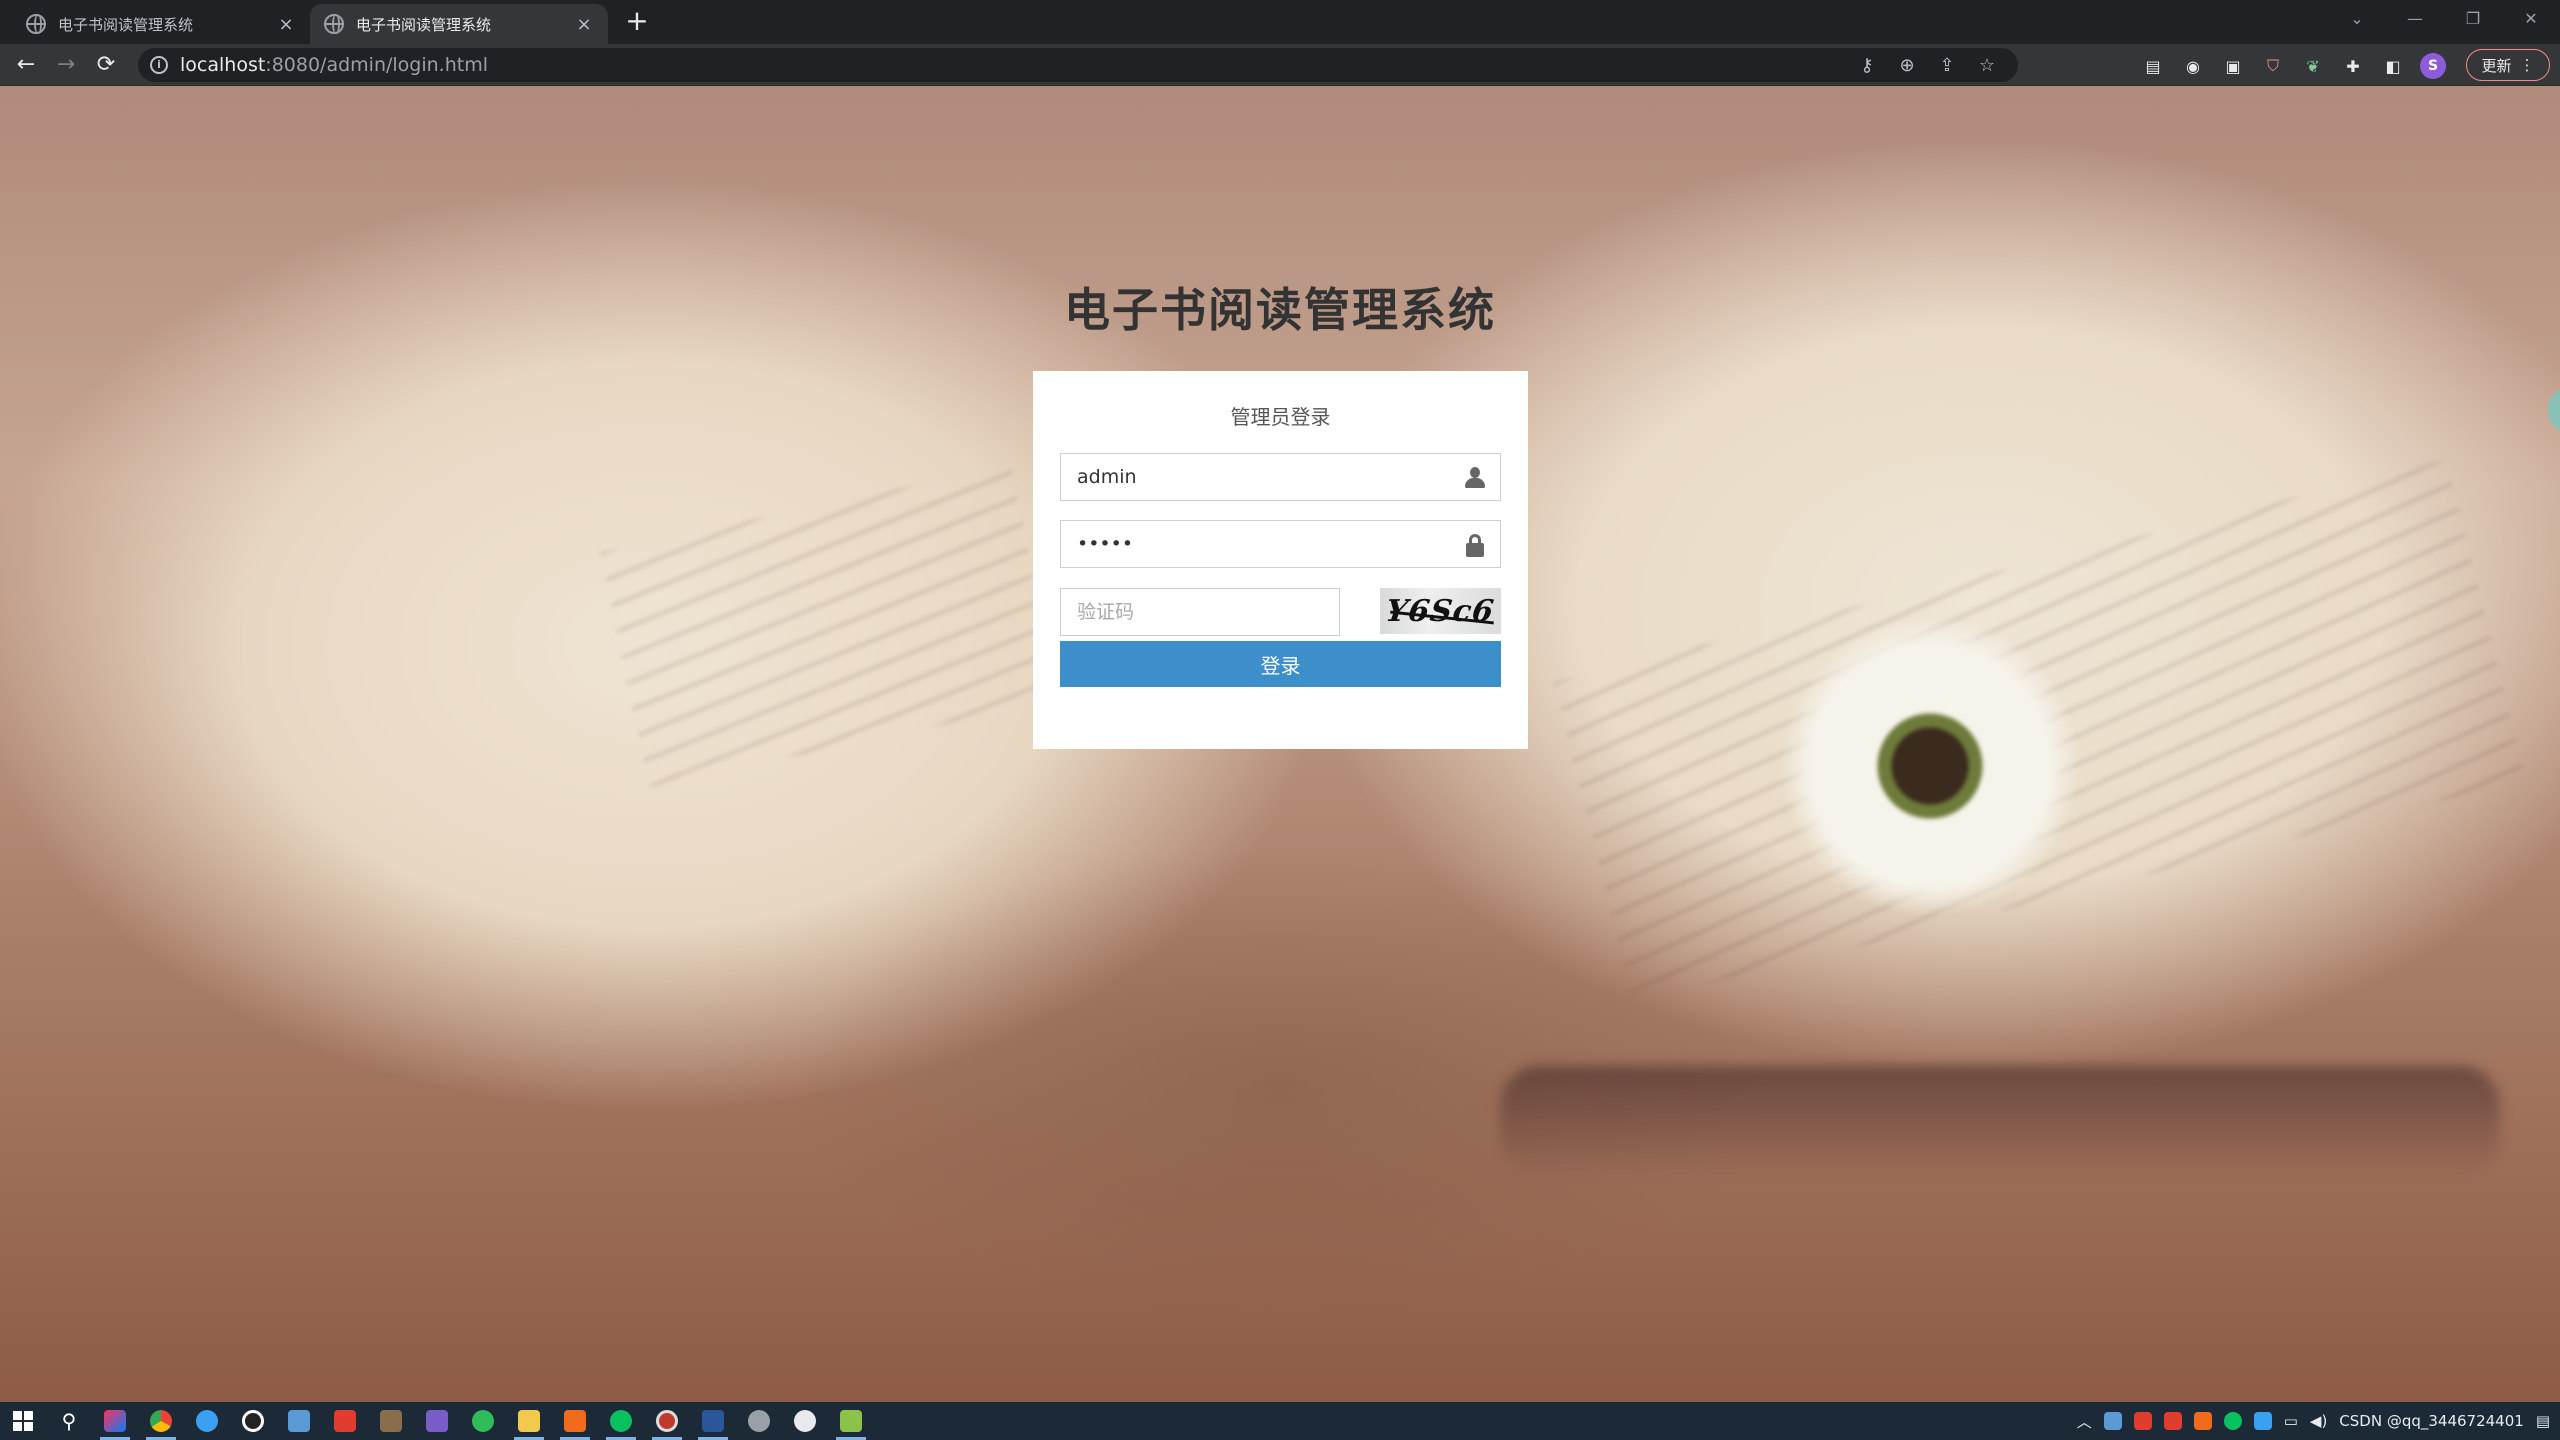 This screenshot has width=2560, height=1440. I want to click on shield-icon: ⛉, so click(2273, 66).